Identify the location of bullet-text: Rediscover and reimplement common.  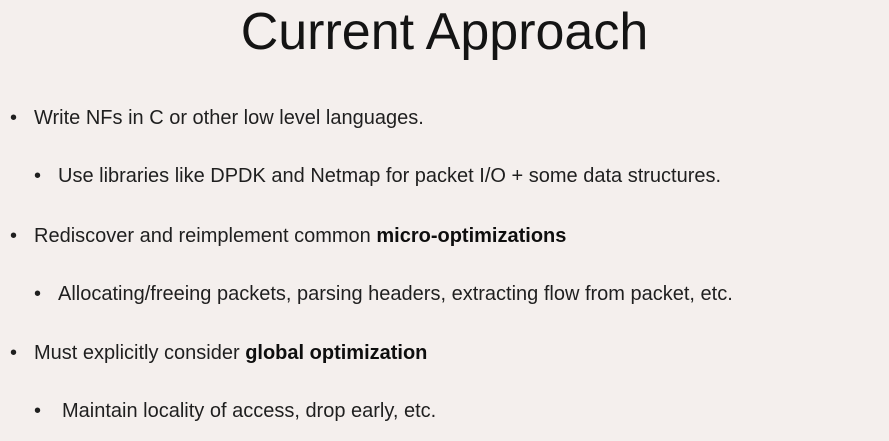
(205, 236).